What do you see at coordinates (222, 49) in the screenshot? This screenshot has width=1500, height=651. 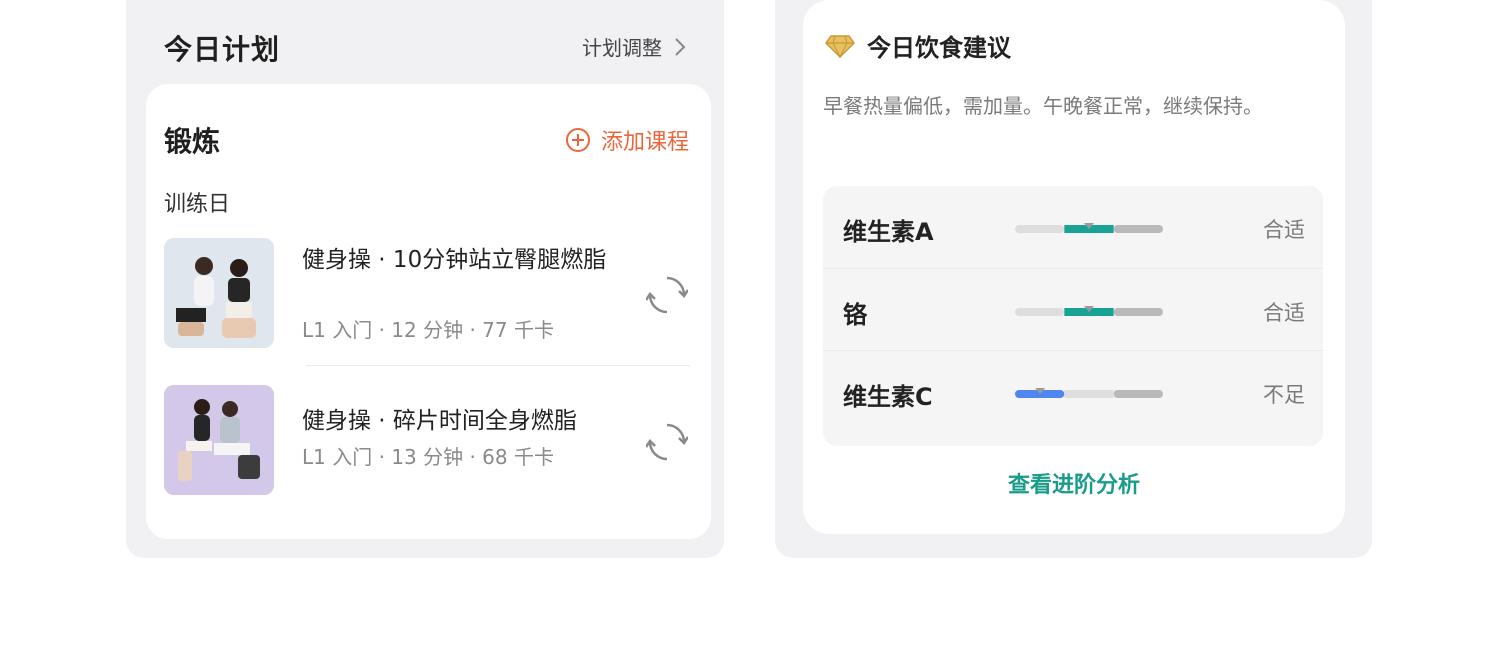 I see `page-title: 今日计划` at bounding box center [222, 49].